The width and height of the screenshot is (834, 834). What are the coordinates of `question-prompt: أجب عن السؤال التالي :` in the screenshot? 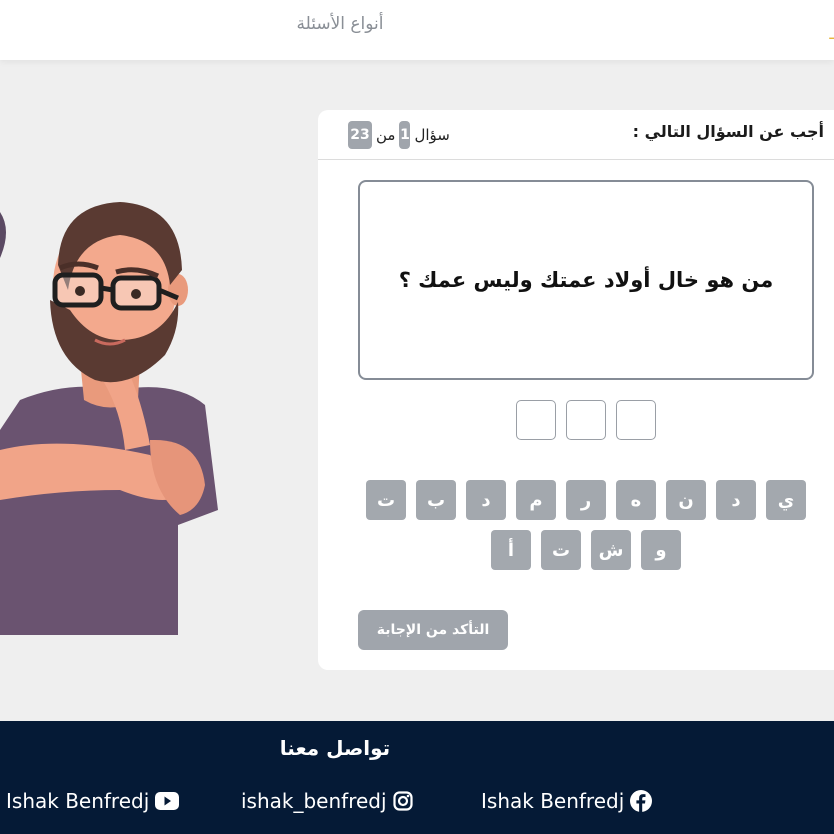 It's located at (728, 131).